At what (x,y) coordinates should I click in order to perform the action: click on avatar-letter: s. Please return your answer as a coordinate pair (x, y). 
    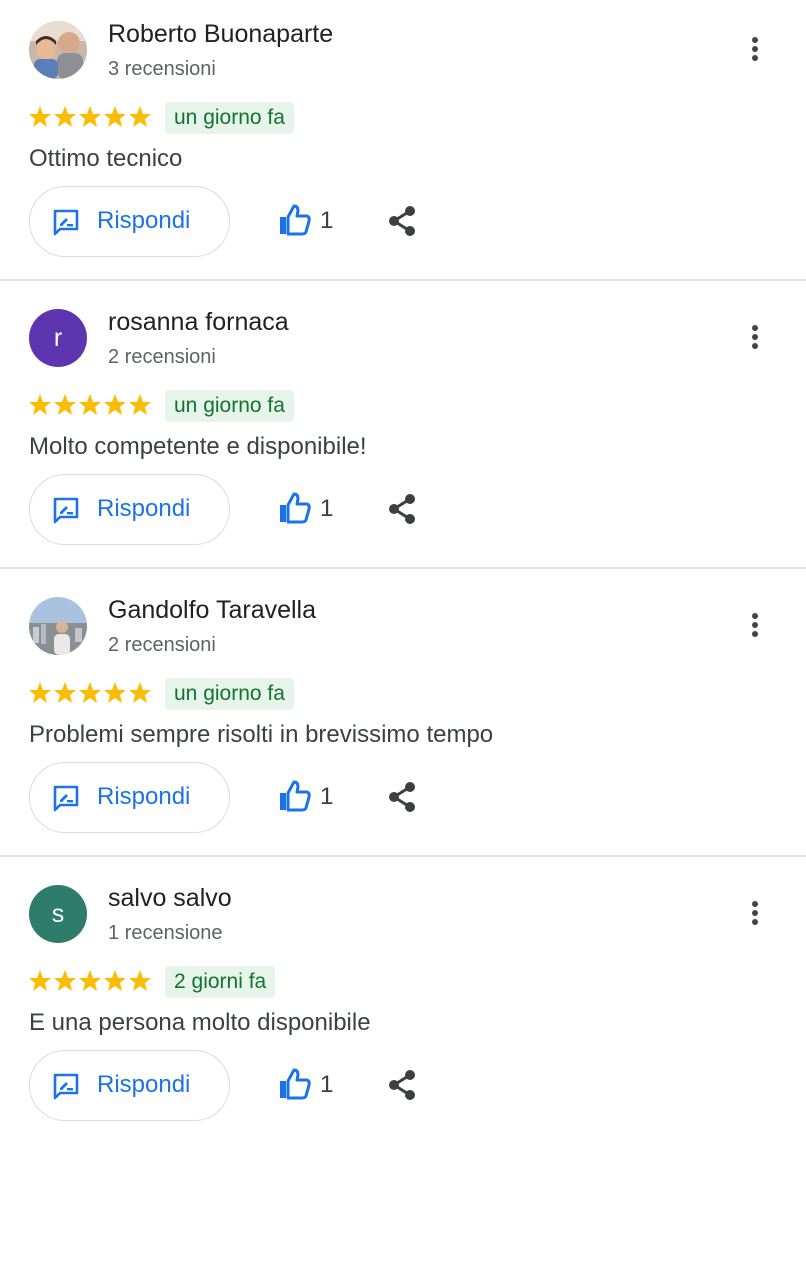
    Looking at the image, I should click on (58, 913).